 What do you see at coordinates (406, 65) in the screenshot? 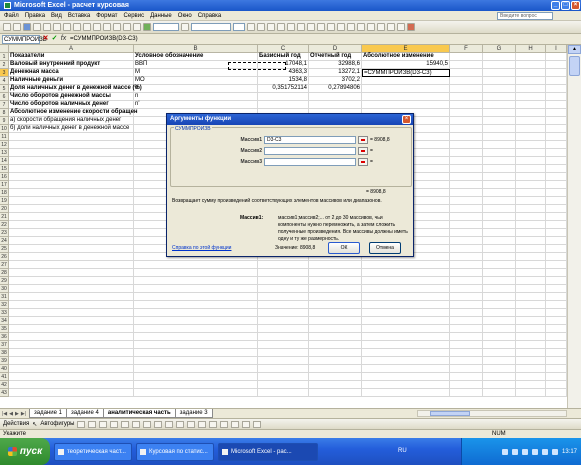
I see `cell: 15940,5` at bounding box center [406, 65].